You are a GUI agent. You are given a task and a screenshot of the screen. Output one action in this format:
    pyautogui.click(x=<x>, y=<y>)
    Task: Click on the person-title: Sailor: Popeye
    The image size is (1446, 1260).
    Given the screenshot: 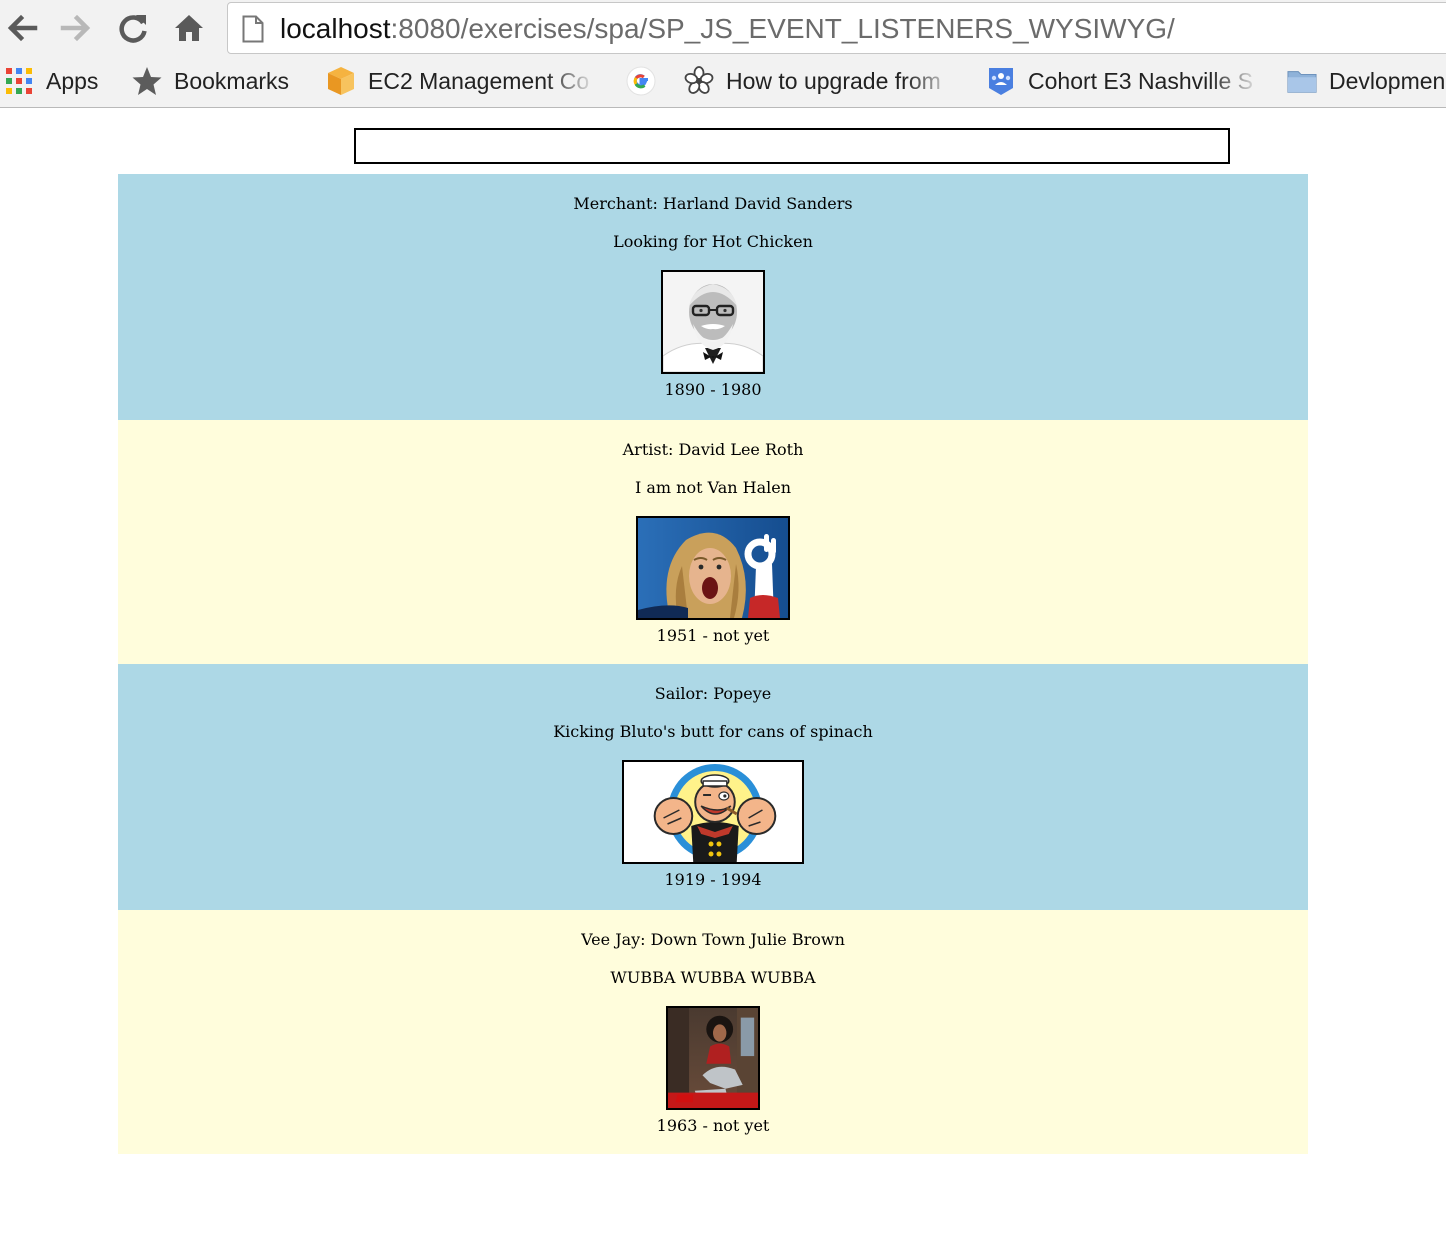 What is the action you would take?
    pyautogui.click(x=713, y=693)
    